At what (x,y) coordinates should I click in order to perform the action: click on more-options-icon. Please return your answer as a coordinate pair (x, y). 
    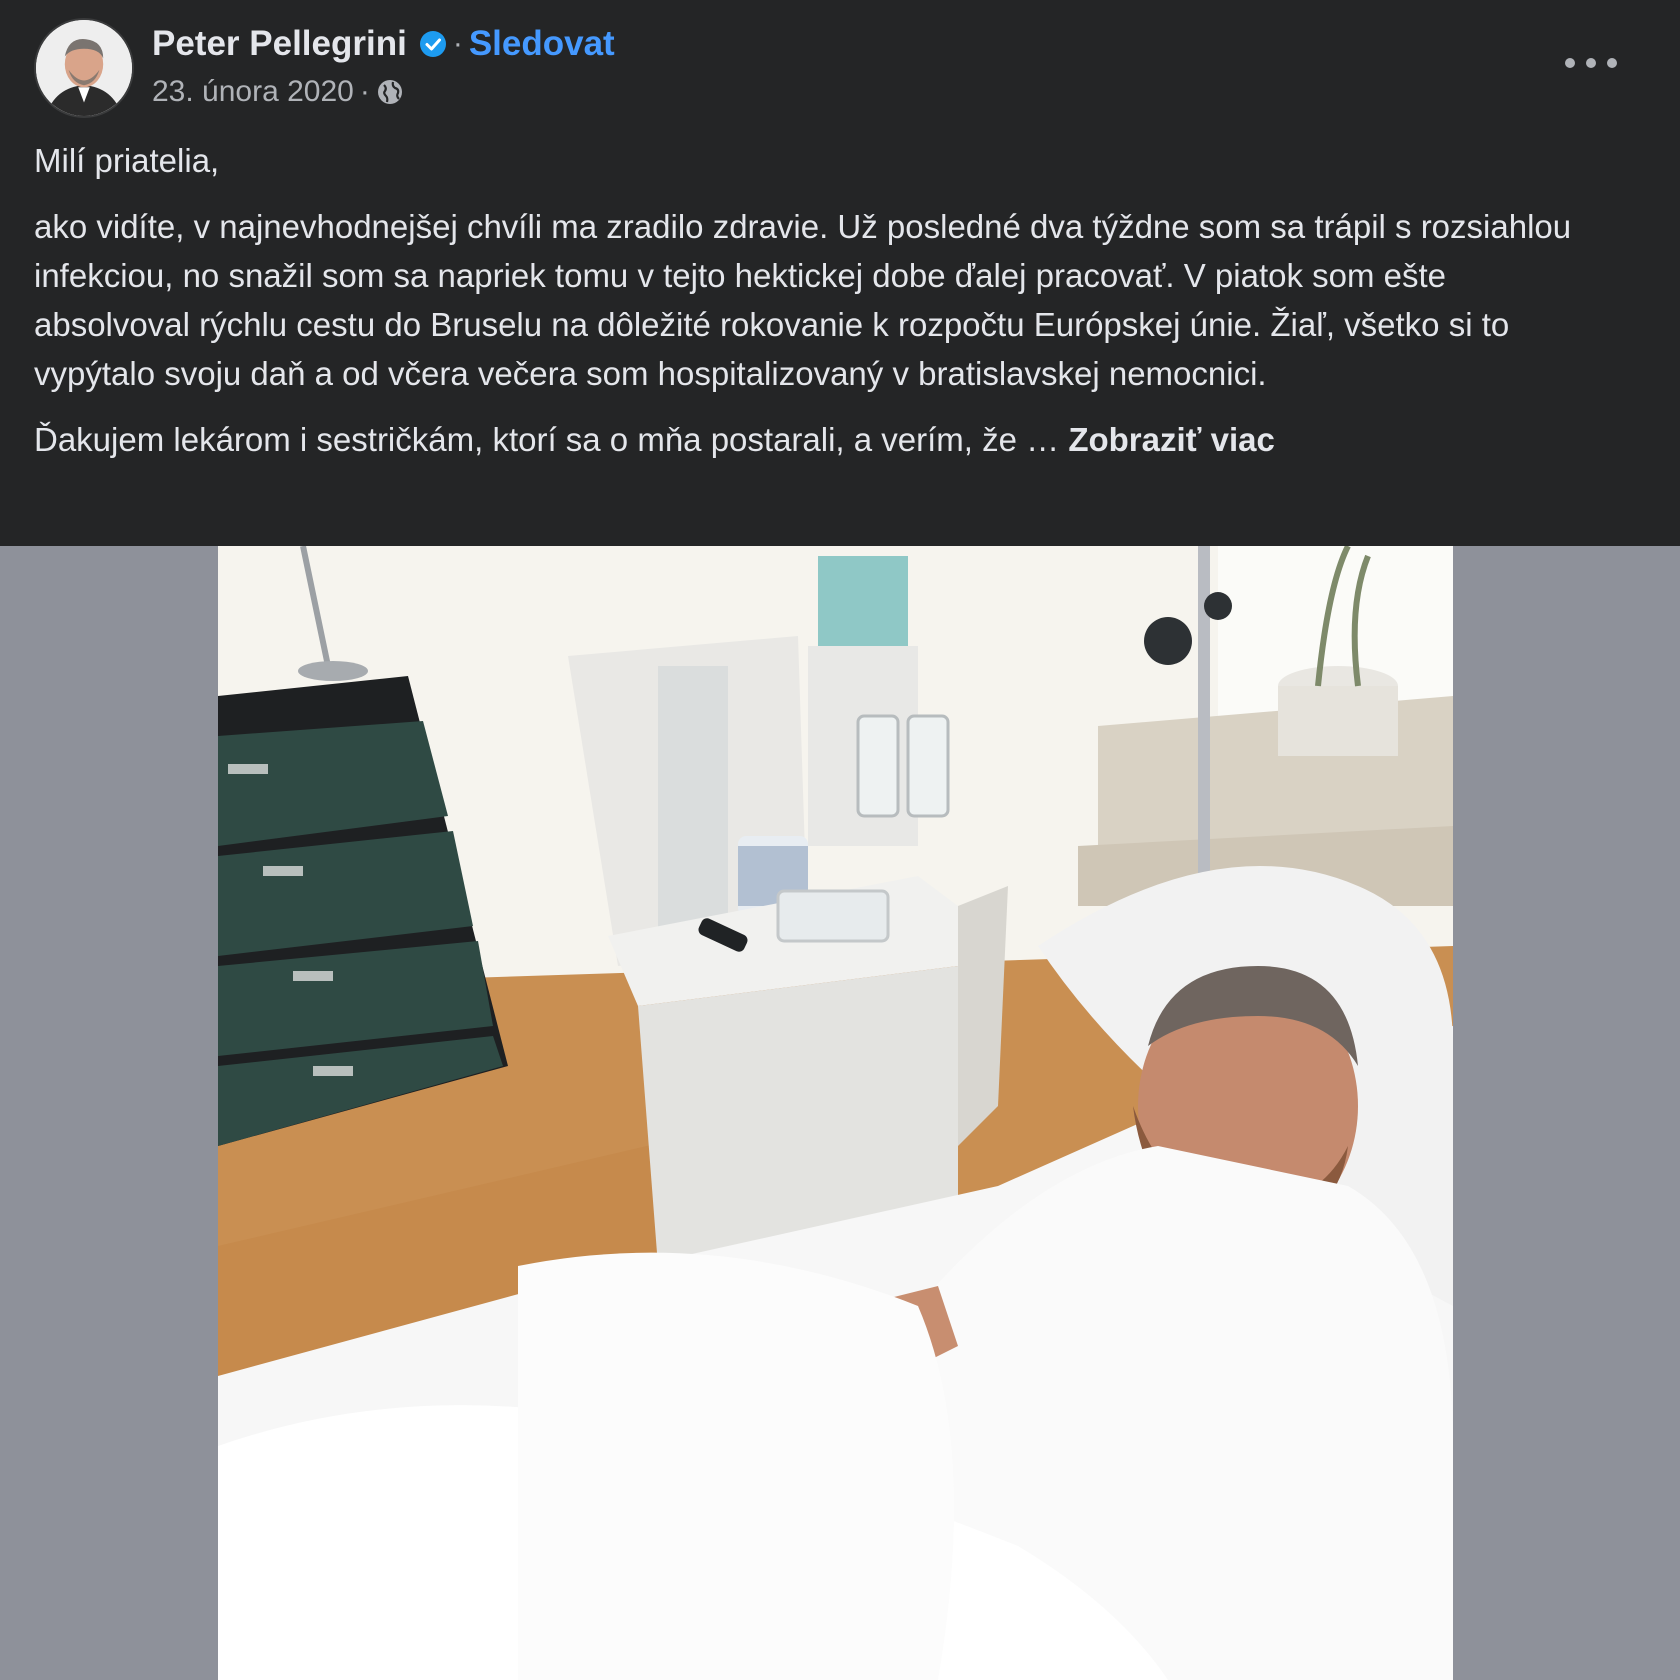
    Looking at the image, I should click on (1591, 63).